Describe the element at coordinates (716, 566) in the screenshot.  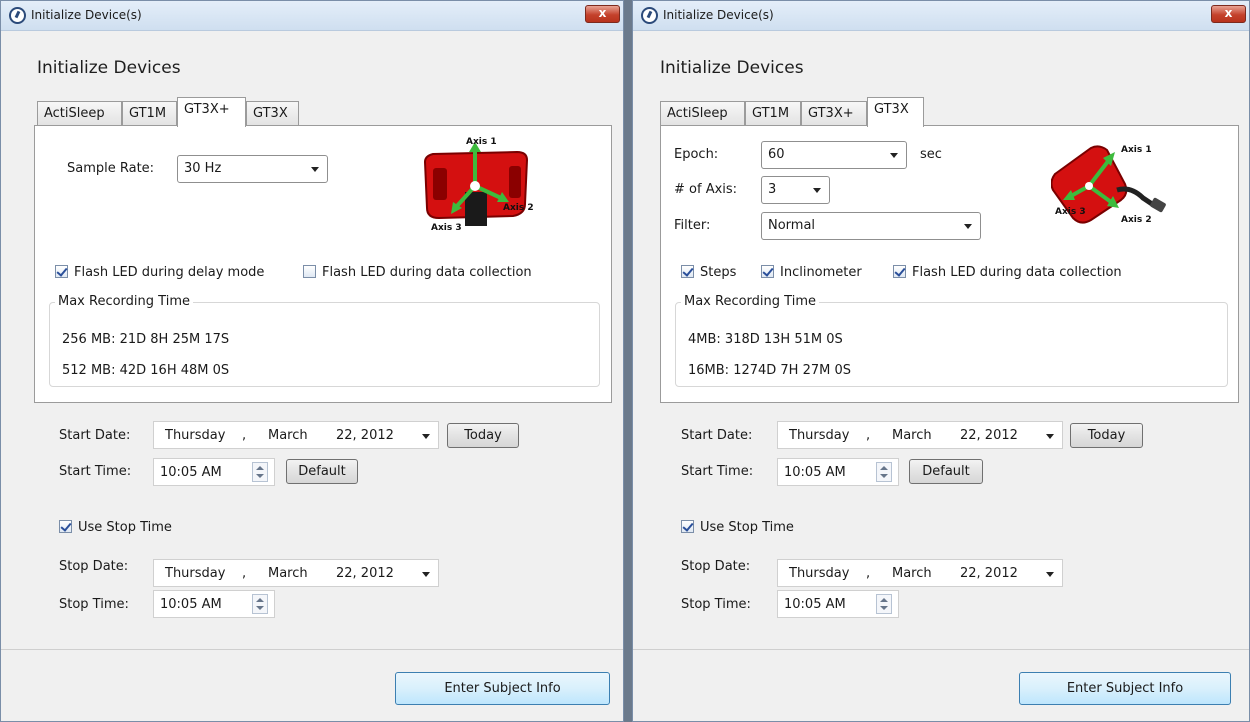
I see `stop-date-label: Stop Date:` at that location.